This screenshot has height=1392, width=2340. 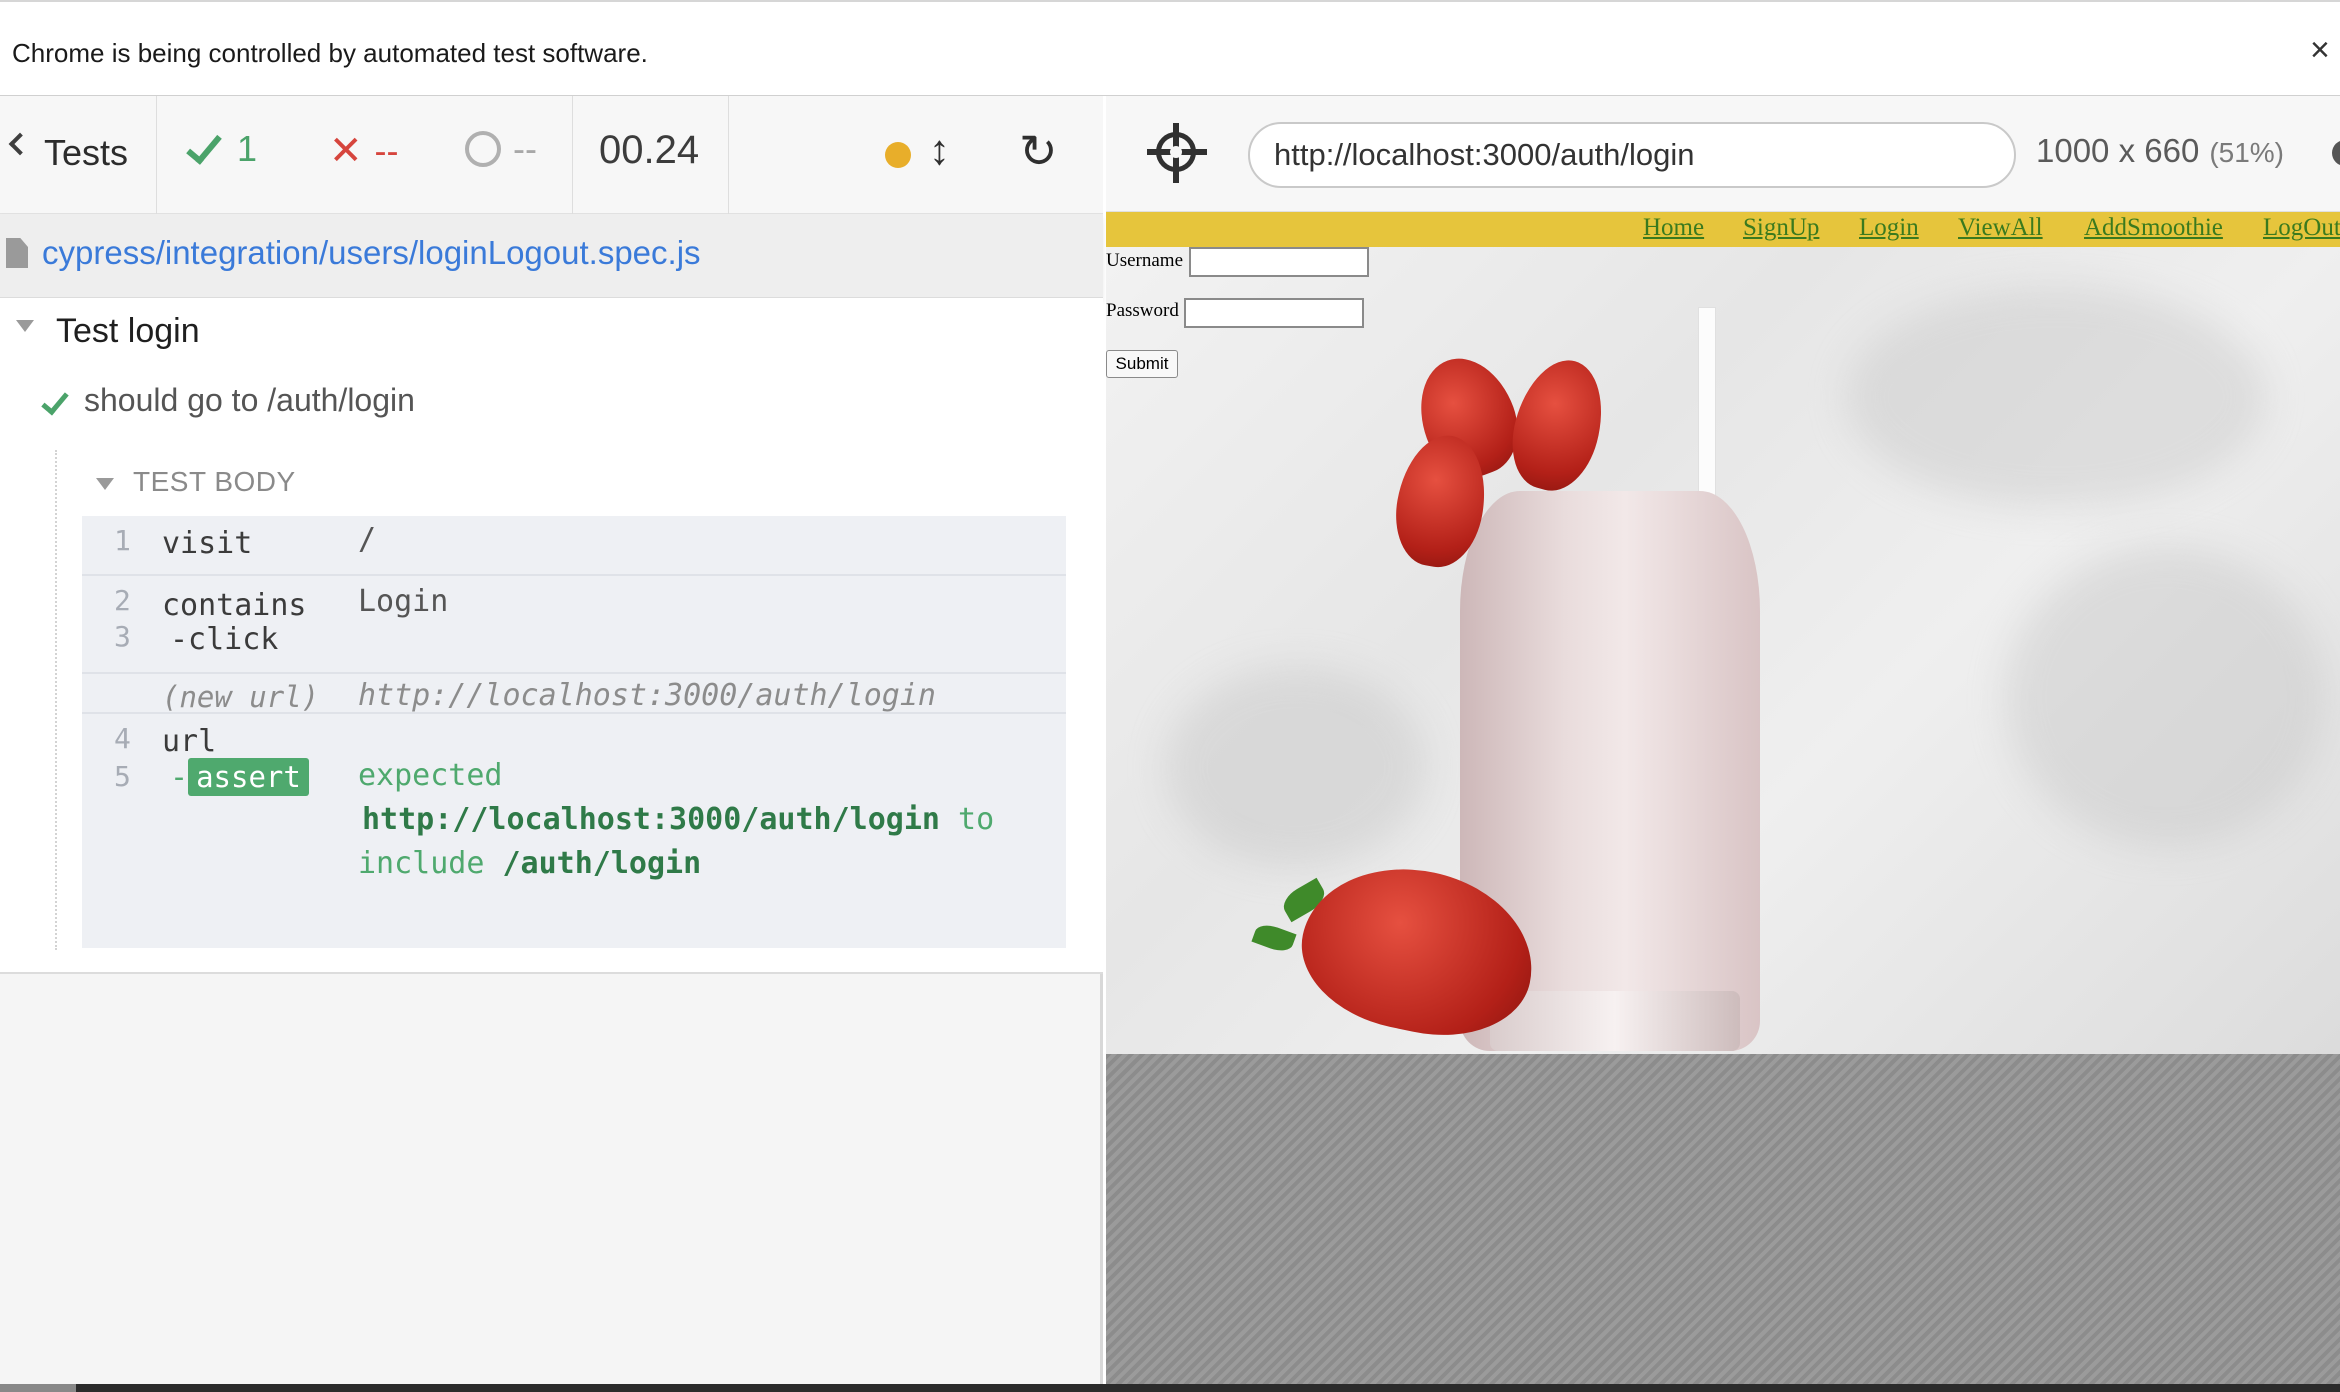 I want to click on url-input, so click(x=1634, y=155).